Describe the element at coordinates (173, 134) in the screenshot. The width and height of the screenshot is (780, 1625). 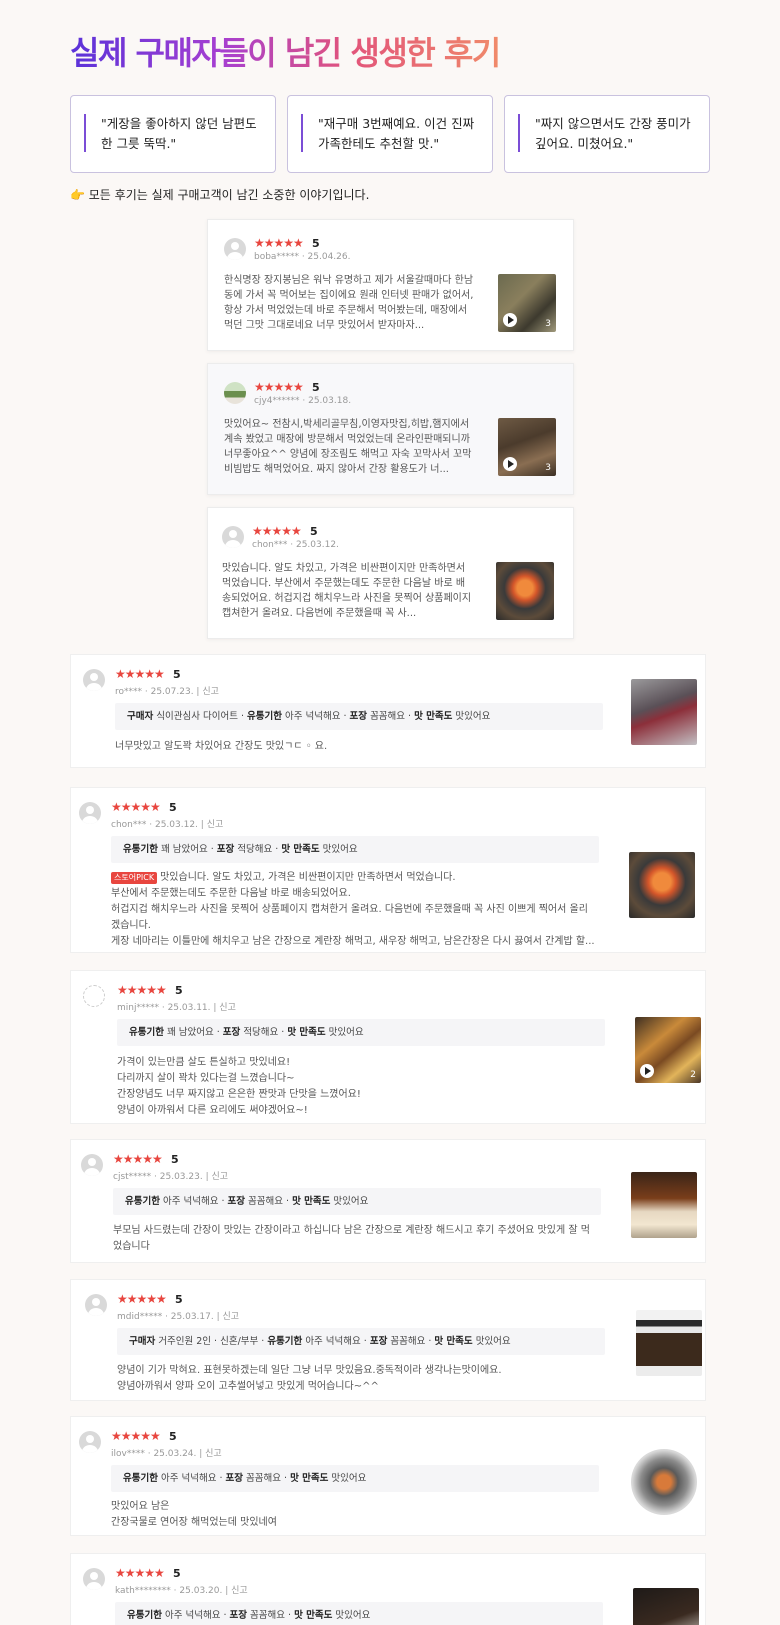
I see `highlight-quote: "게장을 좋아하지 않던 남편도 한 그릇 뚝딱."` at that location.